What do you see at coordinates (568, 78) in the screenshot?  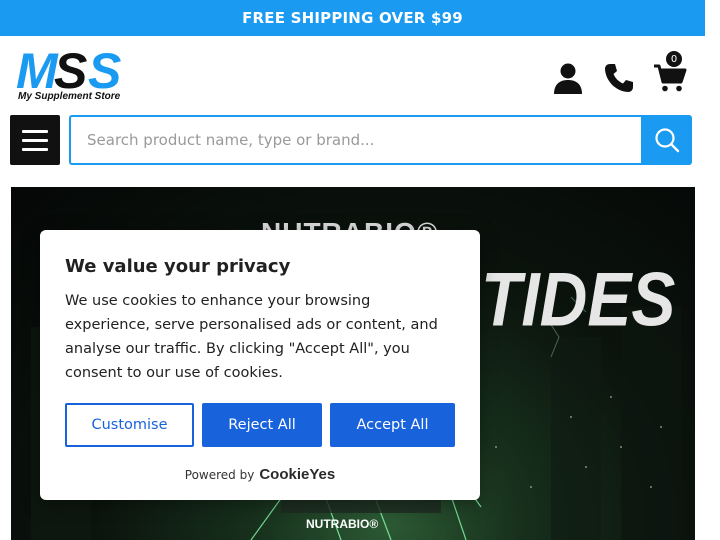 I see `account-icon` at bounding box center [568, 78].